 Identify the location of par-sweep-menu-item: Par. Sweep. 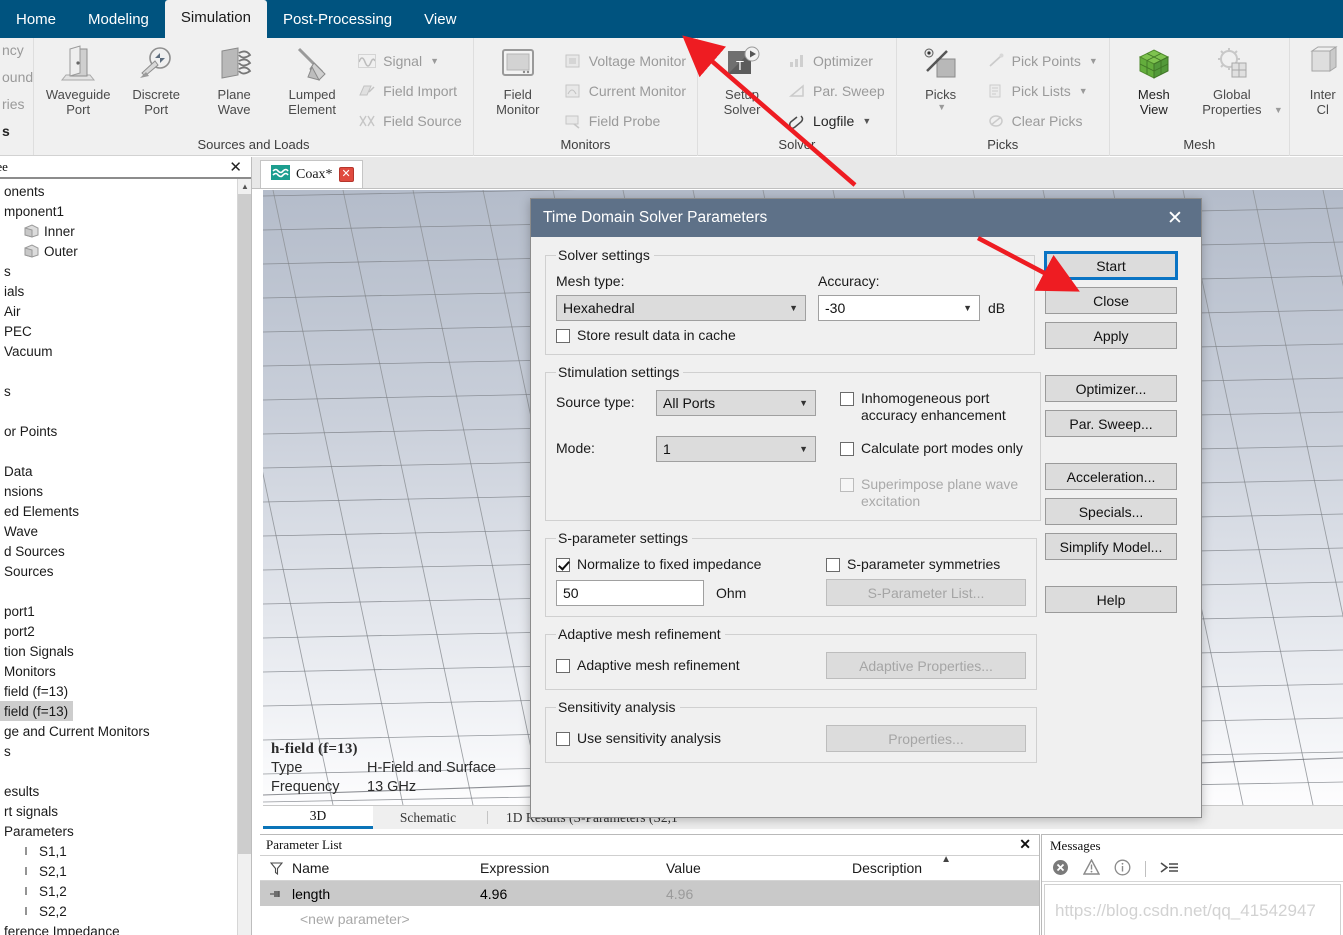
(836, 90).